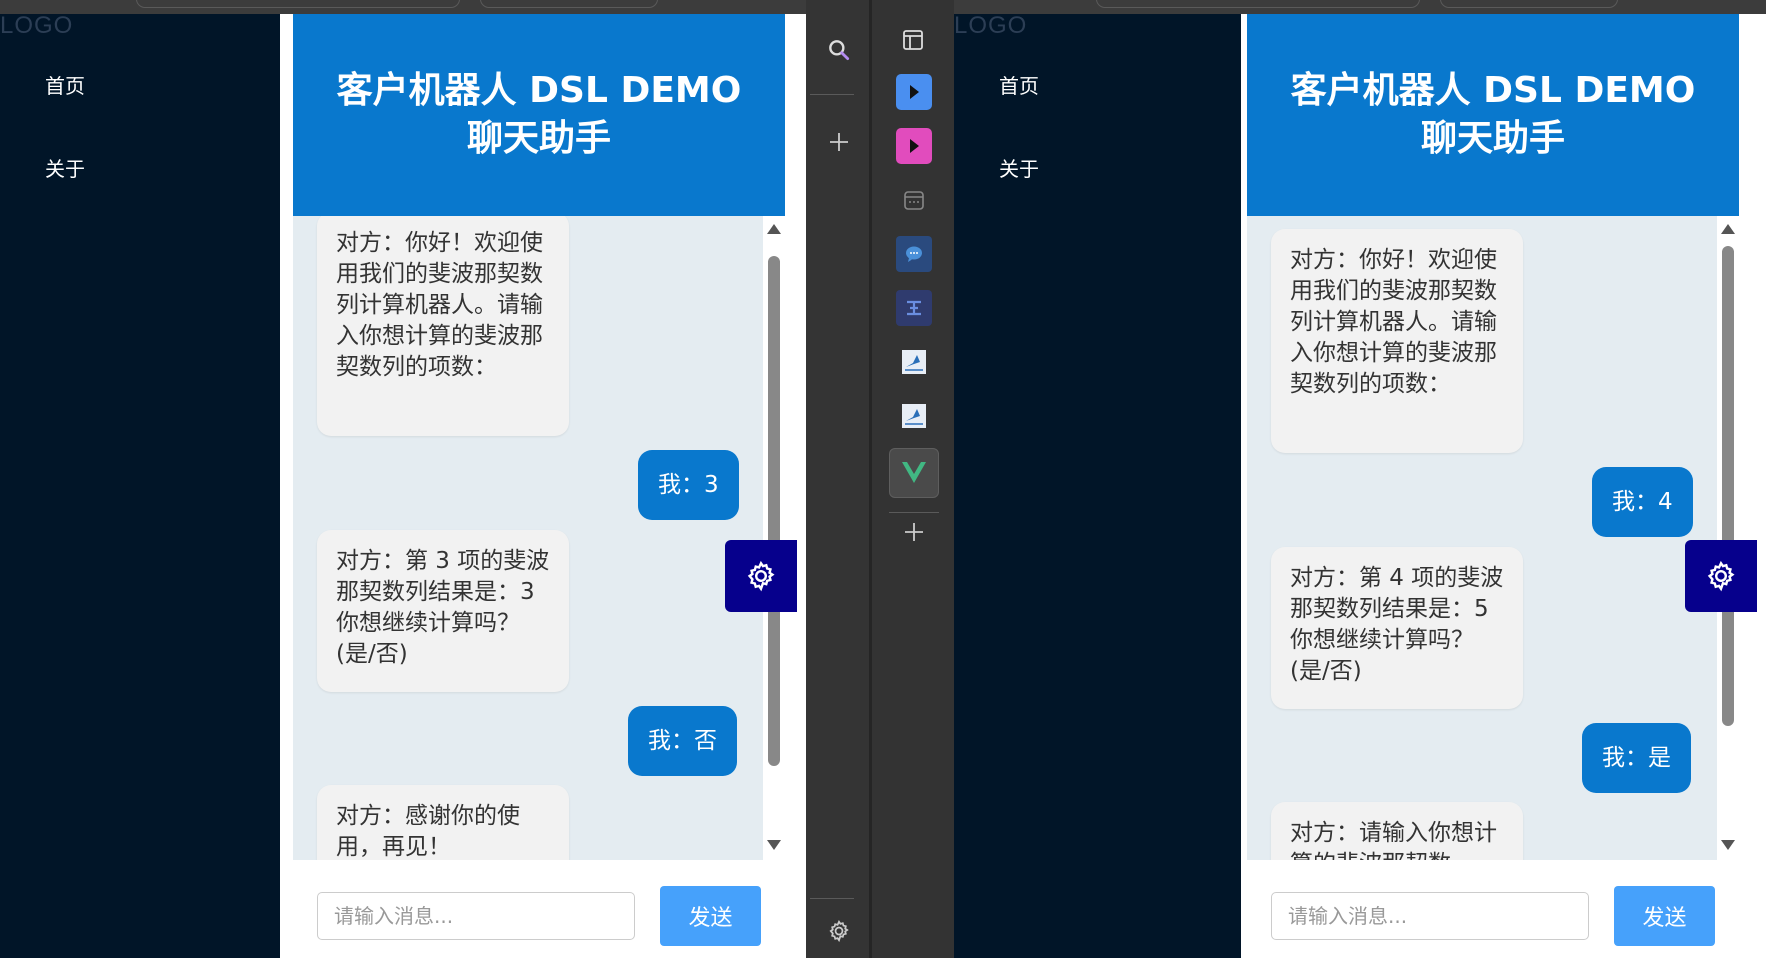 This screenshot has width=1766, height=958. Describe the element at coordinates (682, 741) in the screenshot. I see `user-message: 我：否` at that location.